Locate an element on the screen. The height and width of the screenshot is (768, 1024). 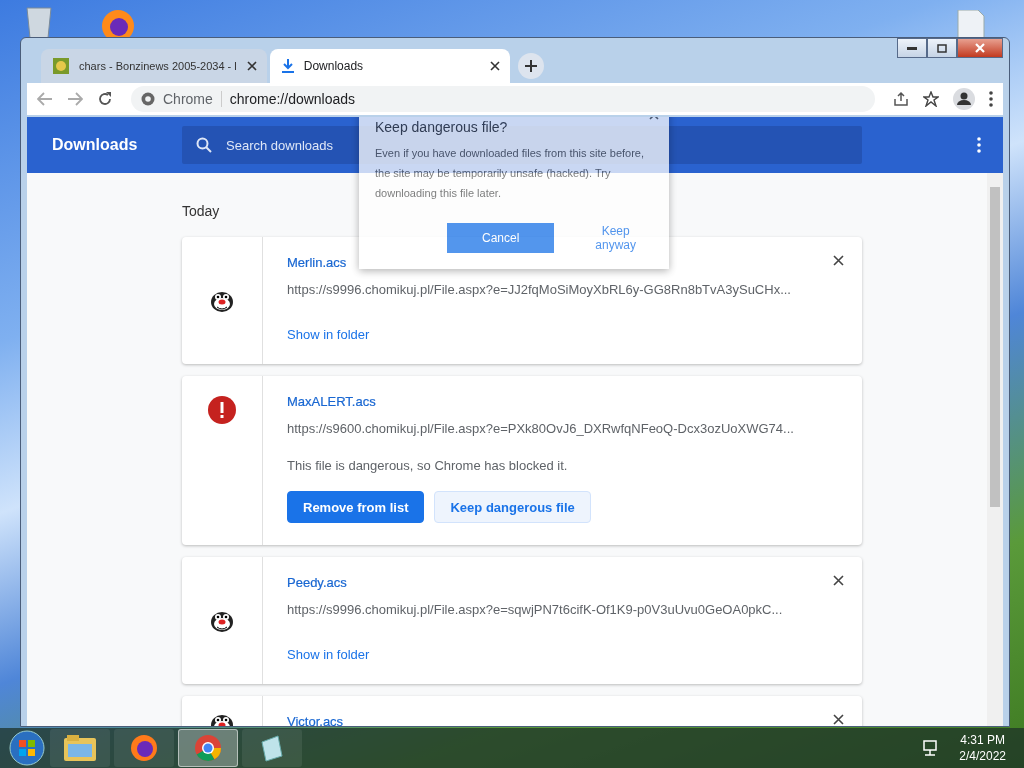
maximize-button is located at coordinates (942, 48).